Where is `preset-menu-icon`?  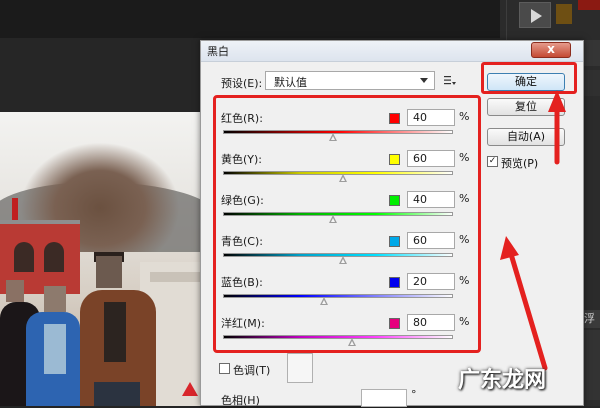 preset-menu-icon is located at coordinates (450, 81).